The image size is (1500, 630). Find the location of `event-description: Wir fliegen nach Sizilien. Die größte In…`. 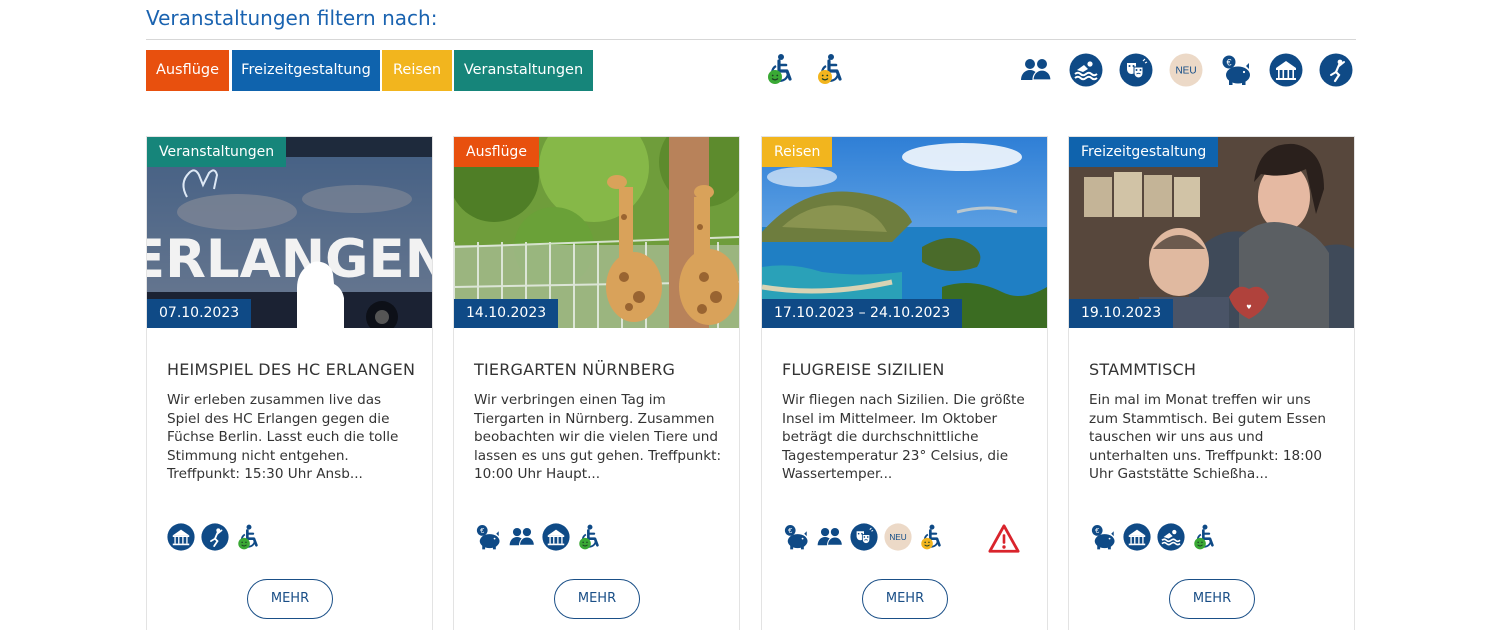

event-description: Wir fliegen nach Sizilien. Die größte In… is located at coordinates (903, 437).